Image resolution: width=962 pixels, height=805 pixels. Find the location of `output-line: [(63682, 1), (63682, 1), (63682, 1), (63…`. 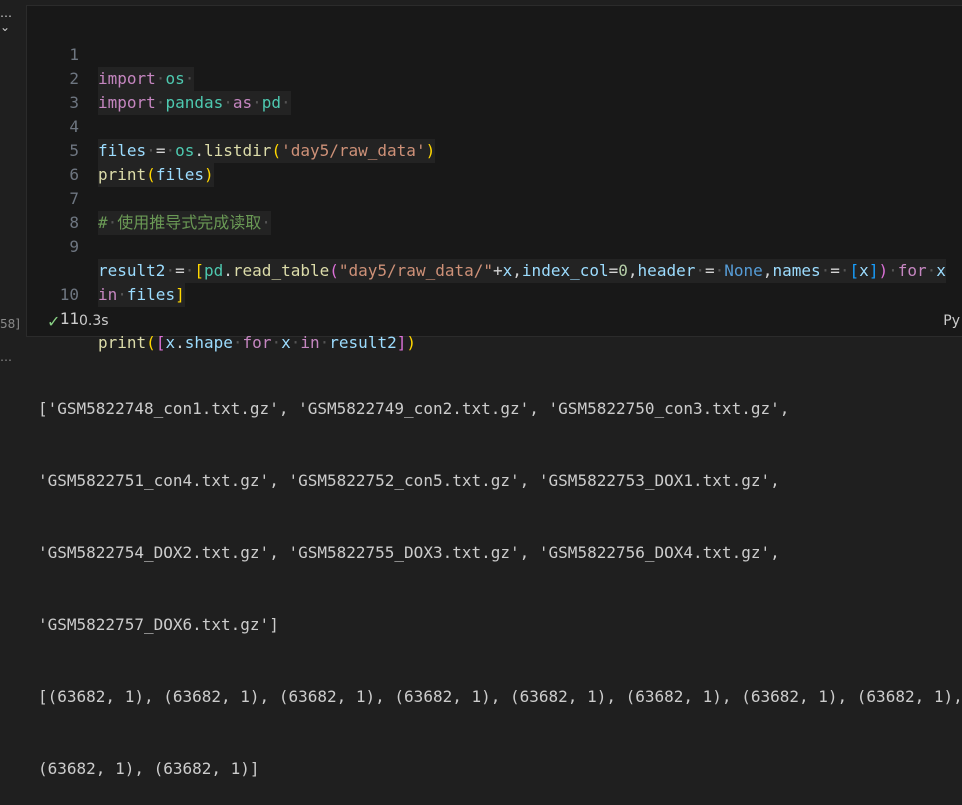

output-line: [(63682, 1), (63682, 1), (63682, 1), (63… is located at coordinates (500, 696).